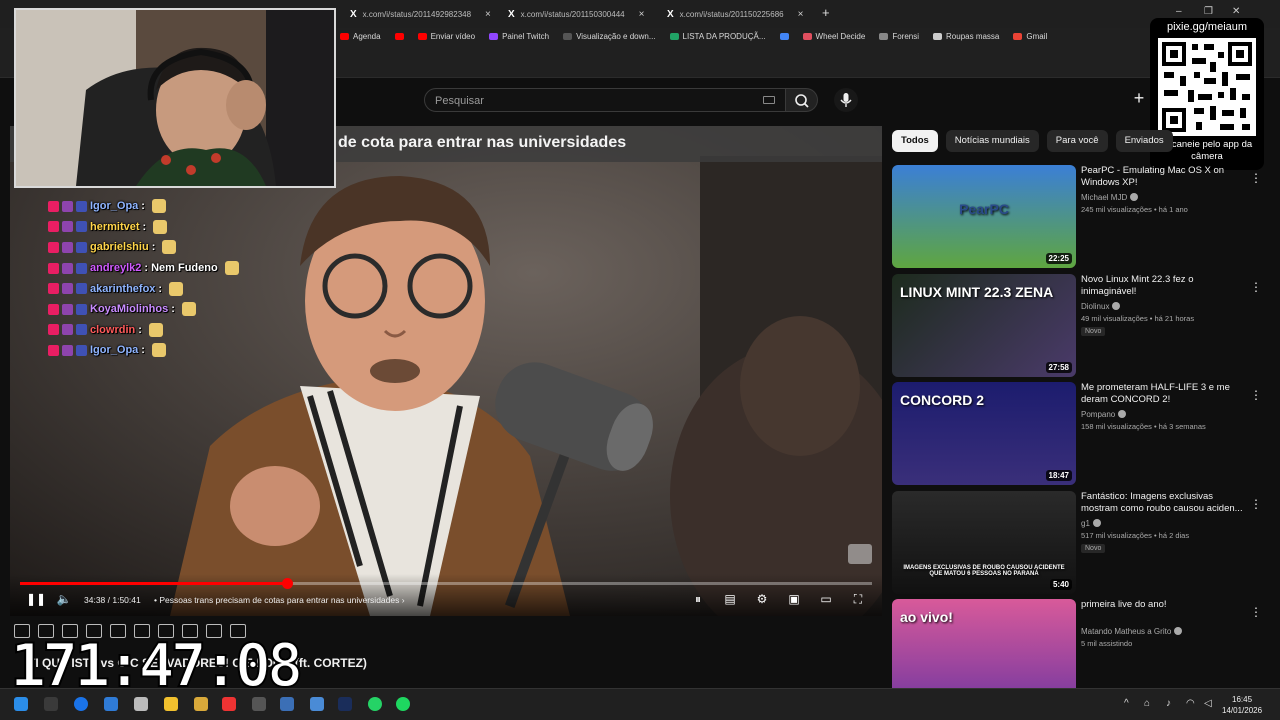 The width and height of the screenshot is (1280, 720). What do you see at coordinates (1168, 703) in the screenshot?
I see `microphone-tray-icon: ♪` at bounding box center [1168, 703].